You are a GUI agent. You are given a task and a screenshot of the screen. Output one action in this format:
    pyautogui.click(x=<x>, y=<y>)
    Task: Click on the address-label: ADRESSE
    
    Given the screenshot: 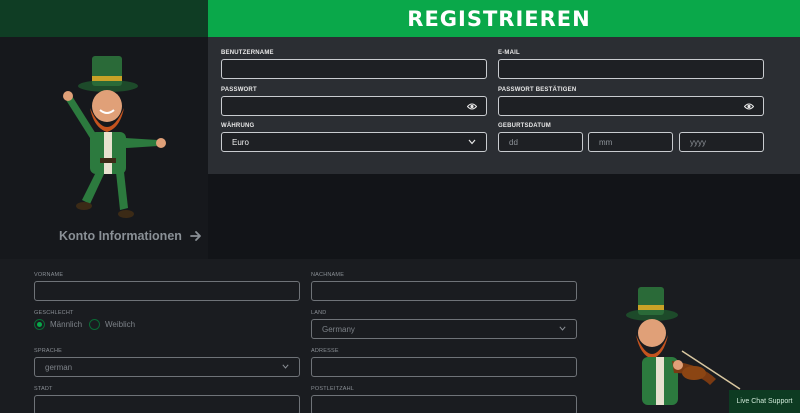 What is the action you would take?
    pyautogui.click(x=325, y=351)
    